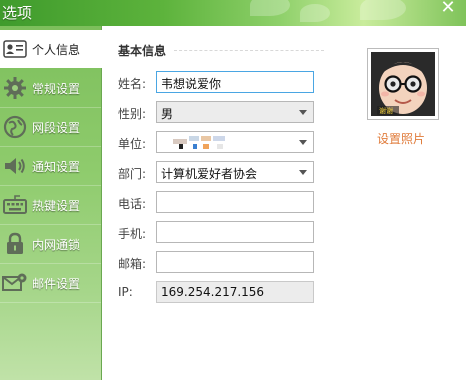  What do you see at coordinates (209, 174) in the screenshot?
I see `department-value: 计算机爱好者协会` at bounding box center [209, 174].